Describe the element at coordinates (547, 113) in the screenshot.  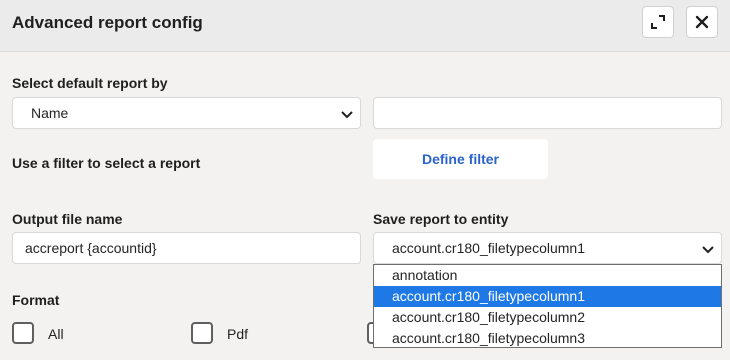
I see `report-name-input` at that location.